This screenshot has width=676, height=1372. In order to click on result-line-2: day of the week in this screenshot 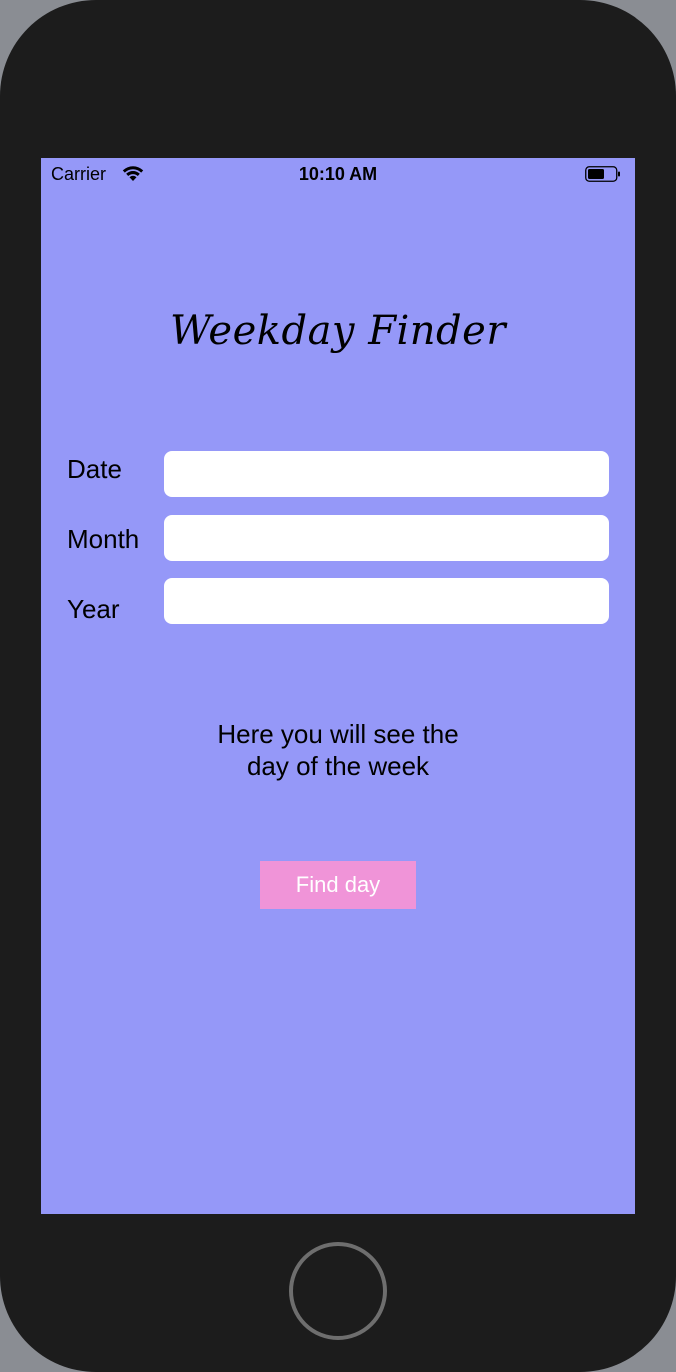, I will do `click(338, 766)`.